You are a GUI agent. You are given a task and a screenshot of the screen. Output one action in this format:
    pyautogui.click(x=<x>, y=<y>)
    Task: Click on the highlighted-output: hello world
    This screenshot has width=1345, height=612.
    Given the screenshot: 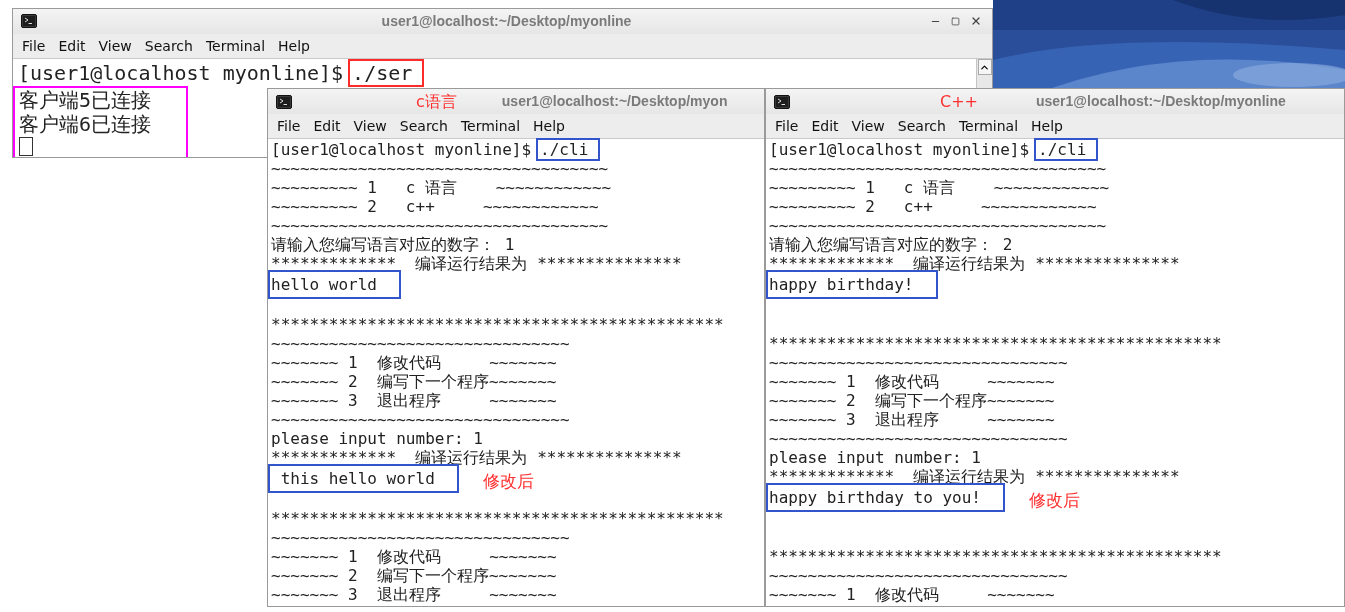 What is the action you would take?
    pyautogui.click(x=334, y=284)
    